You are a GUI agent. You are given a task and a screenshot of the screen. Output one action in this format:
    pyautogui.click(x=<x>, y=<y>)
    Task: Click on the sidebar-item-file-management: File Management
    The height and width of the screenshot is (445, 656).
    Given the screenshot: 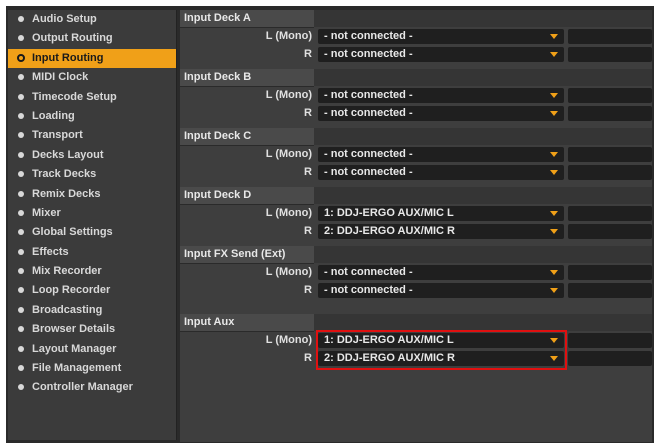 What is the action you would take?
    pyautogui.click(x=92, y=368)
    